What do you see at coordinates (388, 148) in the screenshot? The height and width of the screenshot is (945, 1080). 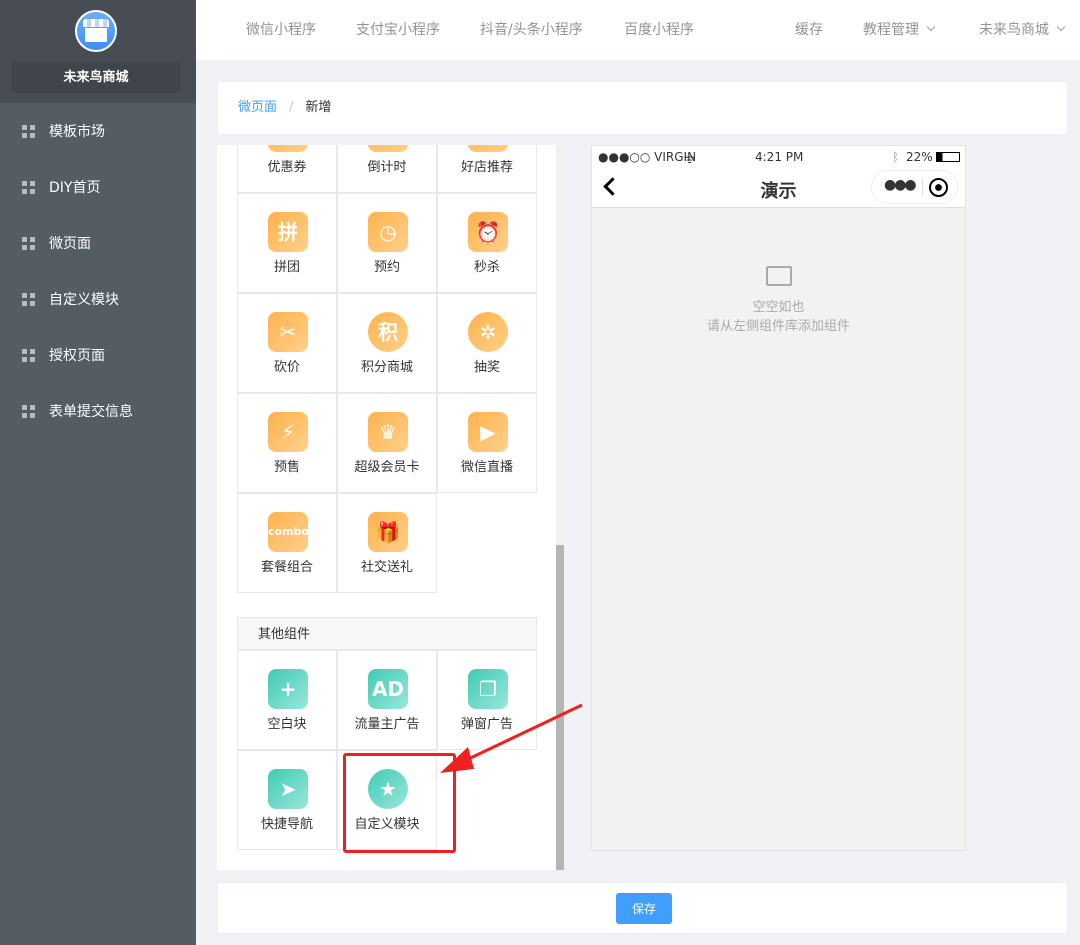 I see `countdown-icon` at bounding box center [388, 148].